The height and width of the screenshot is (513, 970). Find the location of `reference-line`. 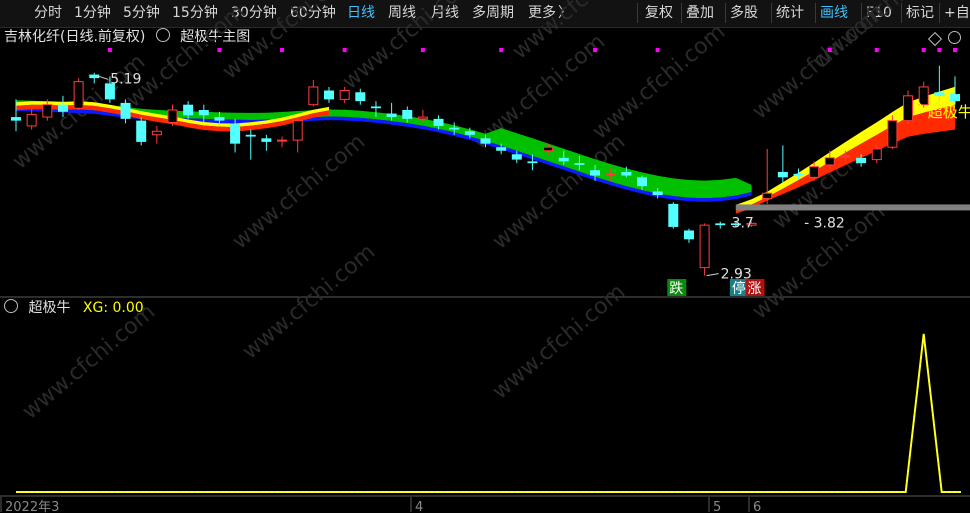

reference-line is located at coordinates (852, 207).